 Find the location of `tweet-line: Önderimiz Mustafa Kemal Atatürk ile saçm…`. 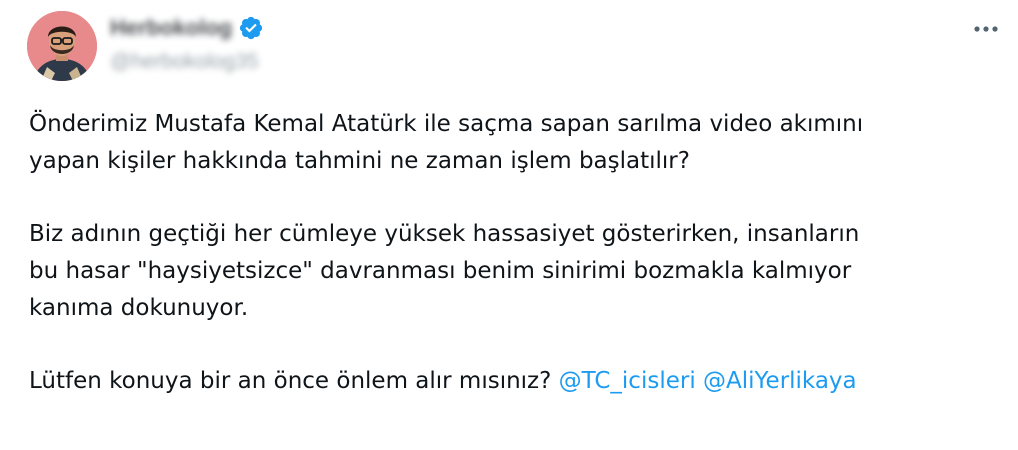

tweet-line: Önderimiz Mustafa Kemal Atatürk ile saçm… is located at coordinates (446, 124).